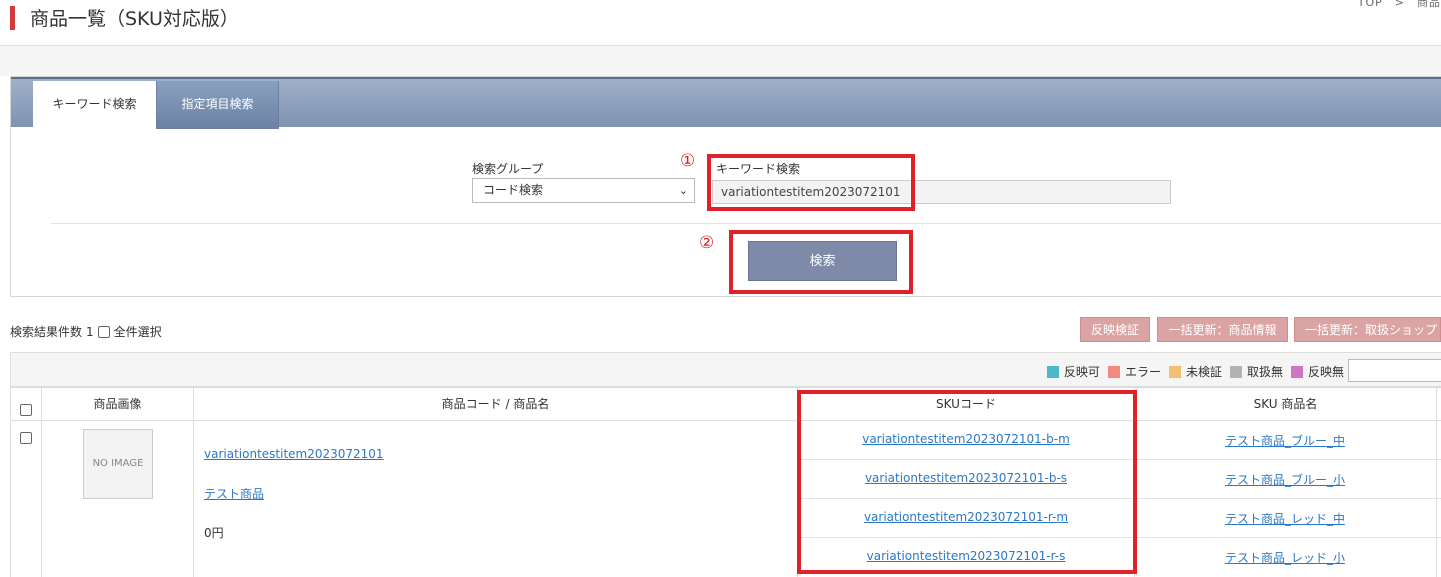 This screenshot has width=1441, height=577. I want to click on sku-name-cell: テスト商品_ブルー_中, so click(1285, 440).